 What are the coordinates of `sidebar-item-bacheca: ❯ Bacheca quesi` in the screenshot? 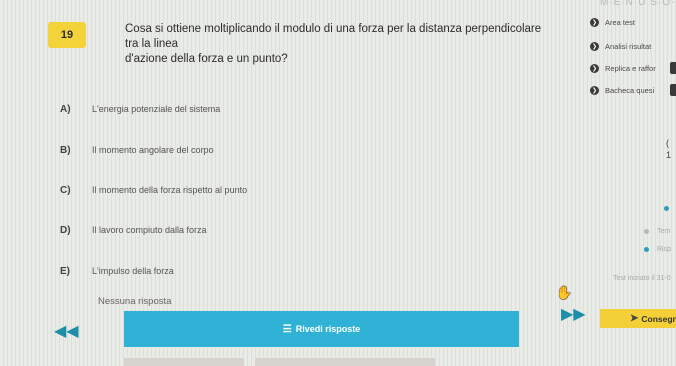 It's located at (622, 90).